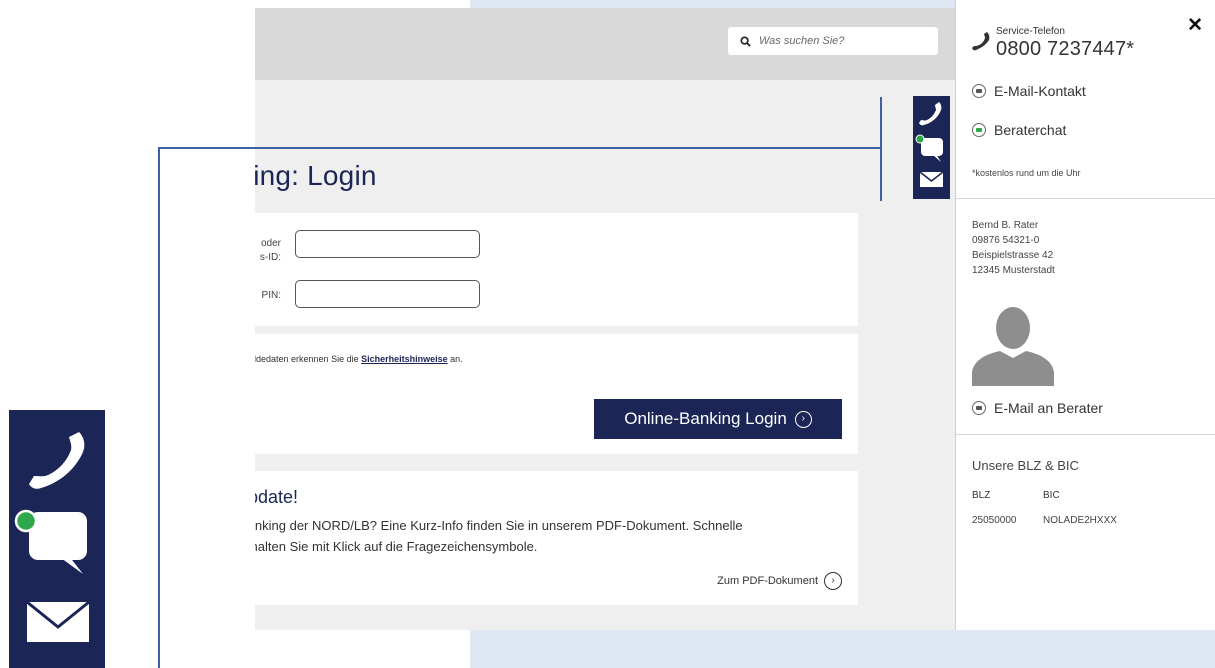  I want to click on security-link: Sicherheitshinweise, so click(404, 359).